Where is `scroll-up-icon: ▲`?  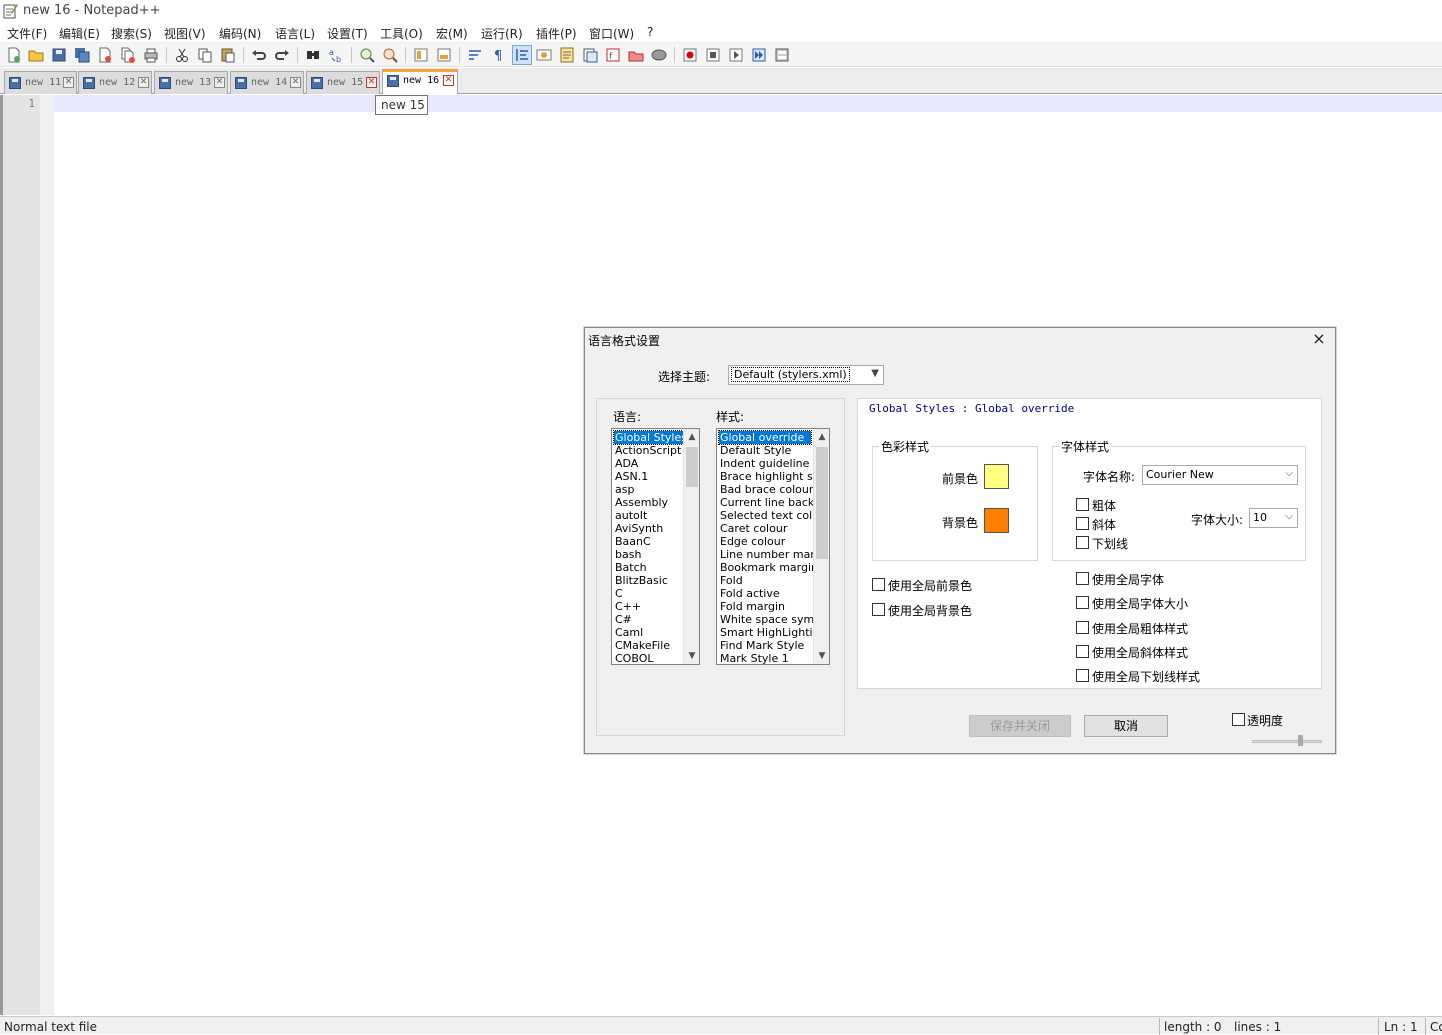 scroll-up-icon: ▲ is located at coordinates (821, 437).